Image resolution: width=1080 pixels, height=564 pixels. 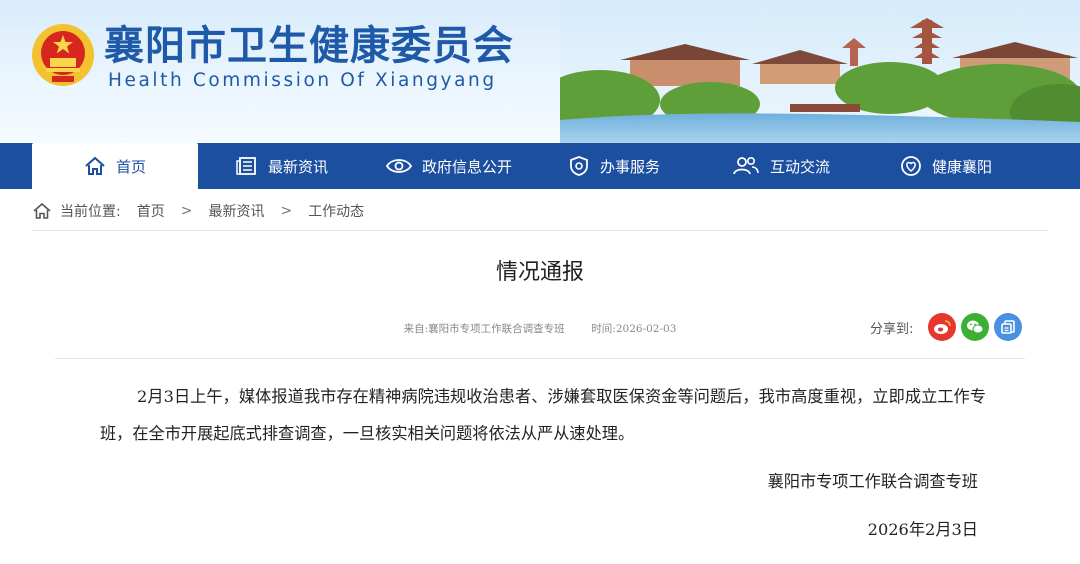 I want to click on nav-item-home: 首页, so click(x=115, y=166).